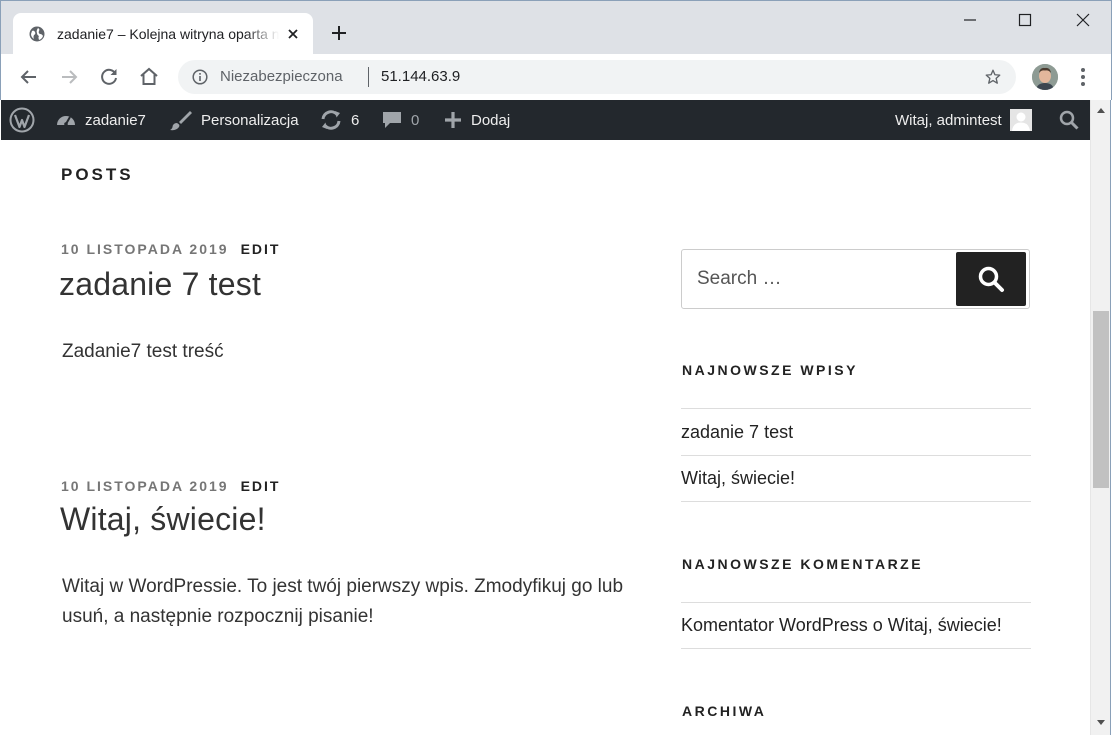  Describe the element at coordinates (1025, 20) in the screenshot. I see `maximize-icon` at that location.